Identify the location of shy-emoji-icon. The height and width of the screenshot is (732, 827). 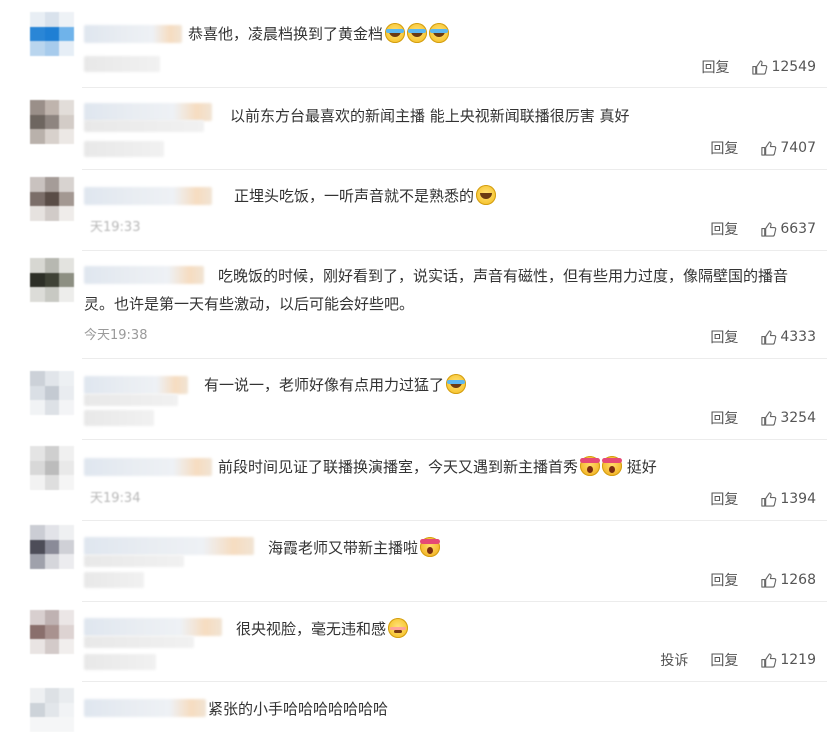
(398, 628).